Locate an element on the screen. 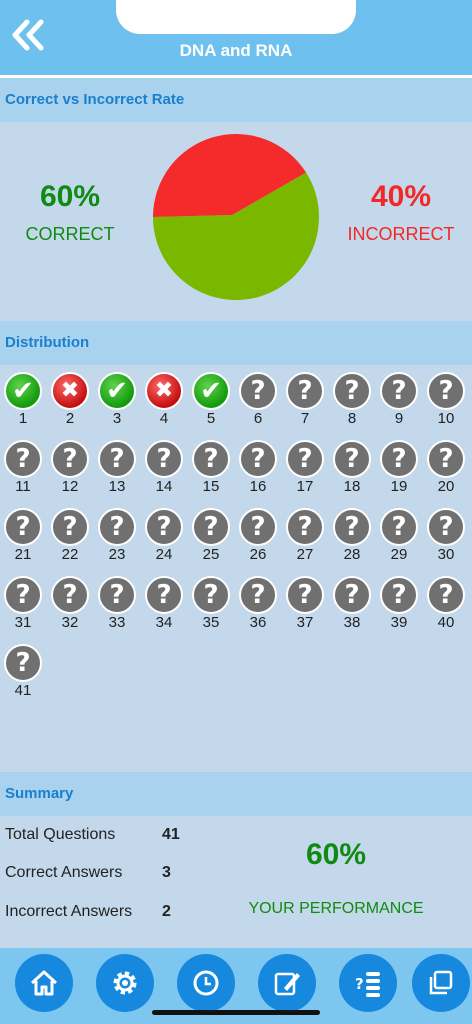 This screenshot has height=1024, width=472. cross-icon: ✖ is located at coordinates (164, 391).